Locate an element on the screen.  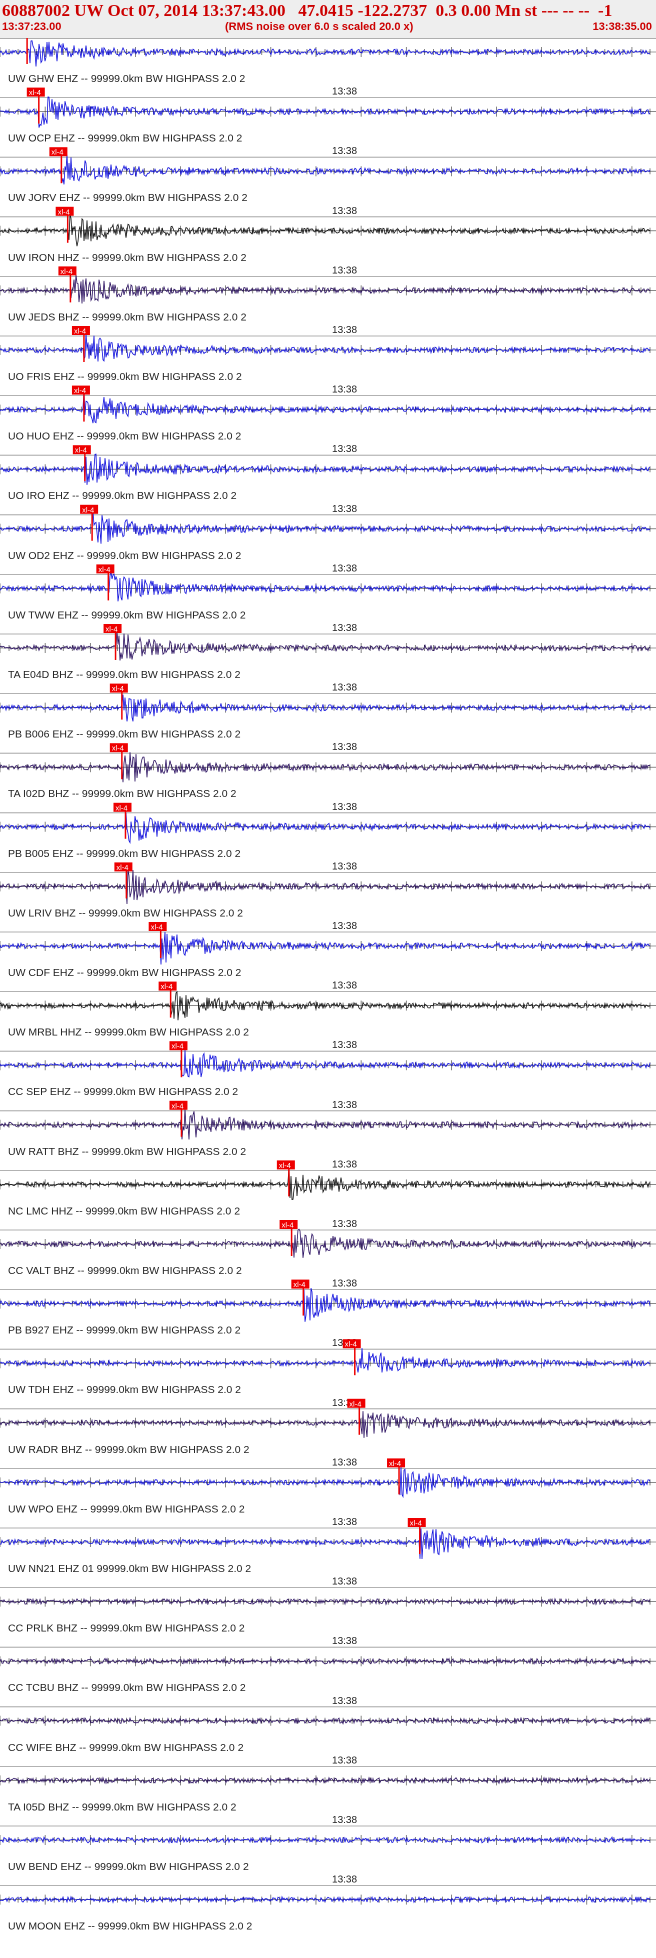
start-time: 13:37:23.00 is located at coordinates (32, 27).